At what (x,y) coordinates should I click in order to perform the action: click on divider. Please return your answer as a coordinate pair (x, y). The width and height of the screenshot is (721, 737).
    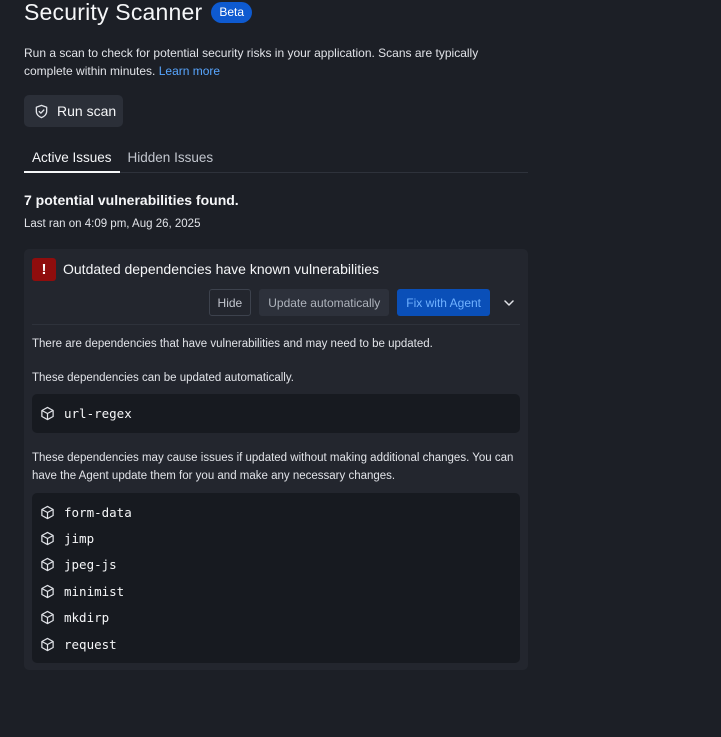
    Looking at the image, I should click on (276, 324).